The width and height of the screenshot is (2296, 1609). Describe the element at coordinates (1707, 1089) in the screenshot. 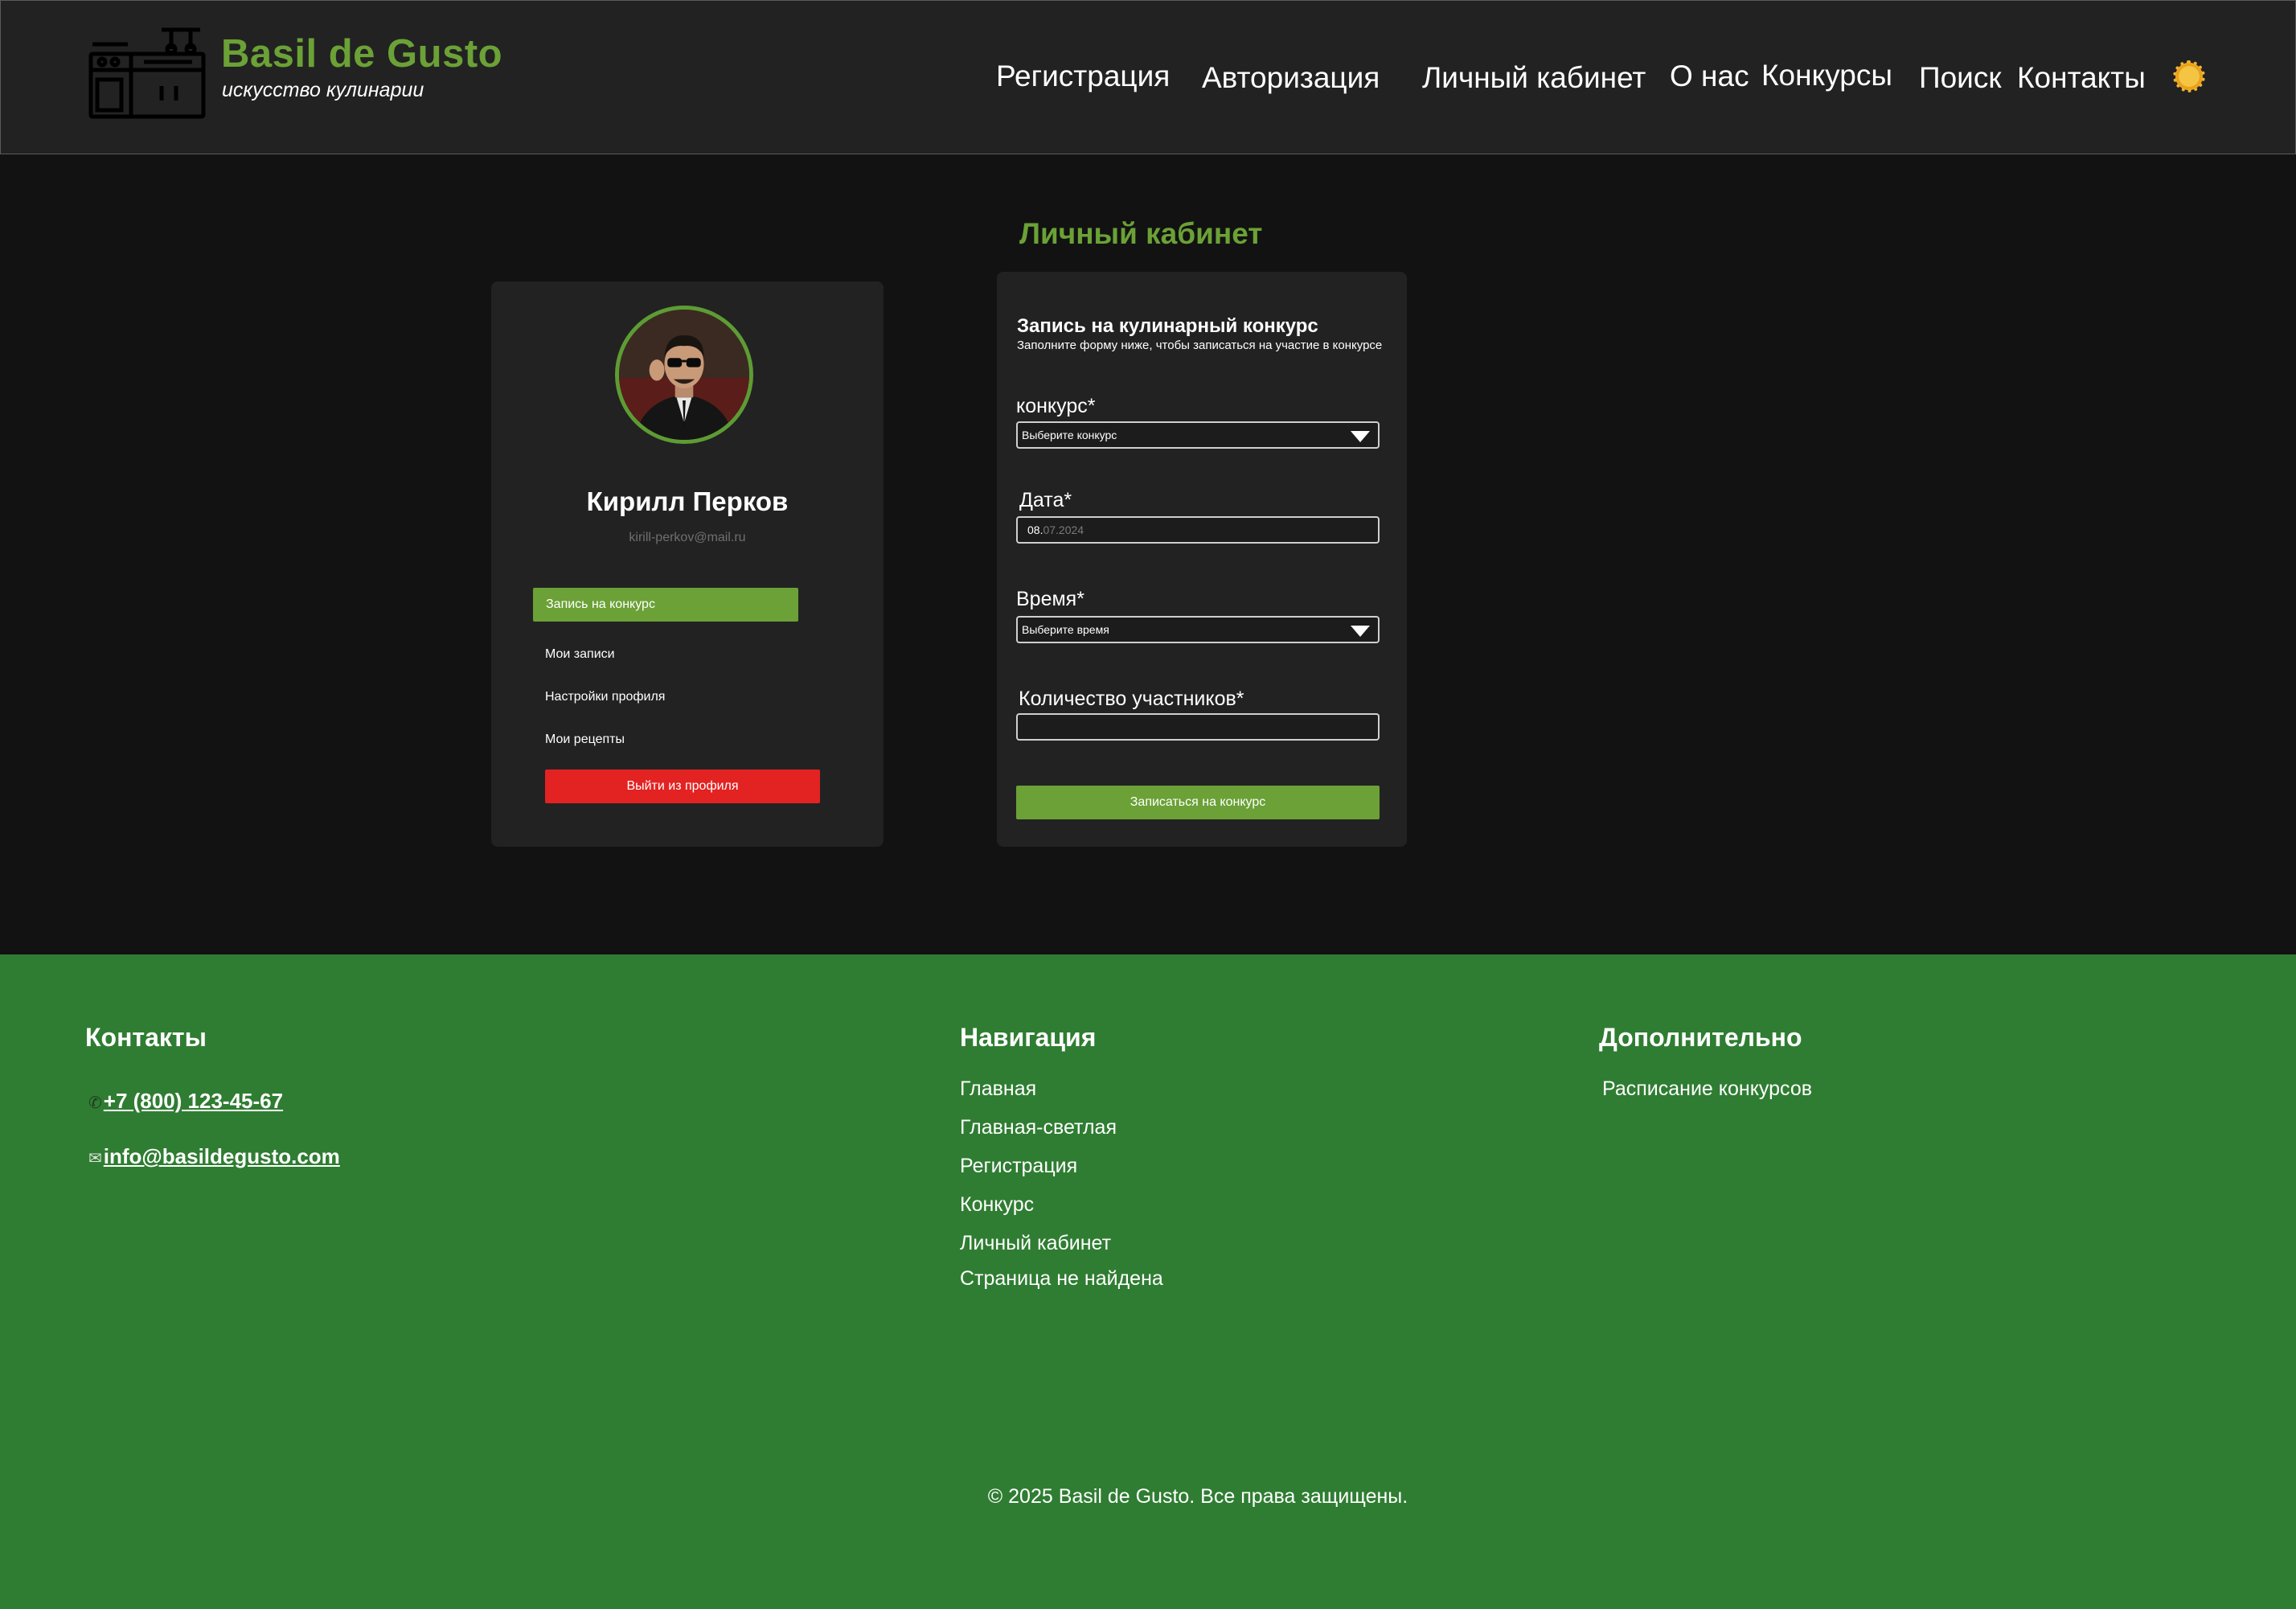

I see `footer-link-schedule: Расписание конкурсов` at that location.